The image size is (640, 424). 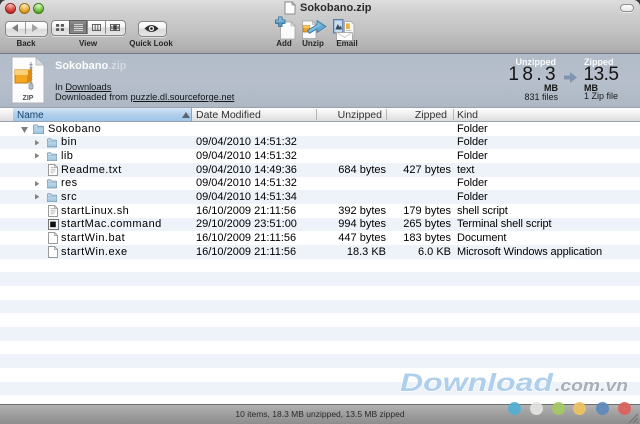 What do you see at coordinates (28, 98) in the screenshot?
I see `svg-text: ZIP` at bounding box center [28, 98].